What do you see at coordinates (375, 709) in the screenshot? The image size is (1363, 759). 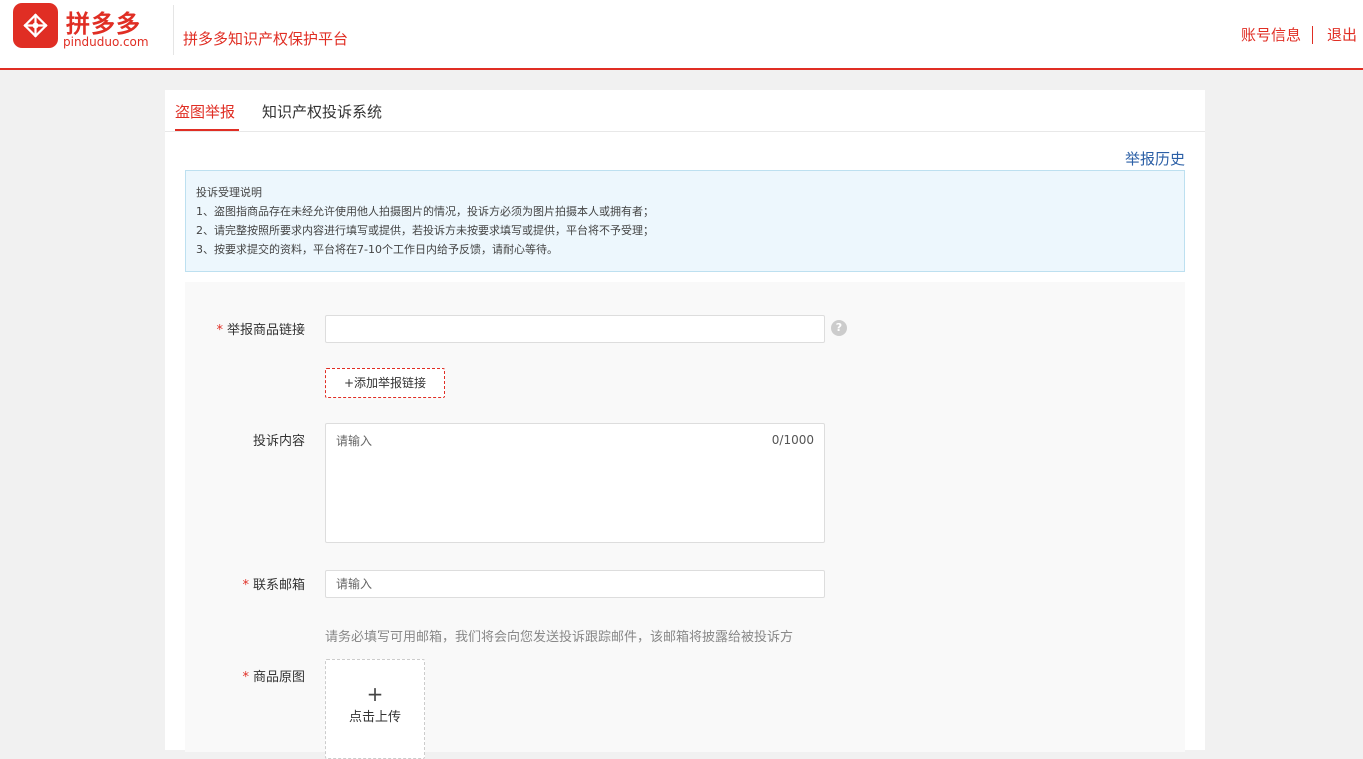 I see `image-upload-button: + 点击上传` at bounding box center [375, 709].